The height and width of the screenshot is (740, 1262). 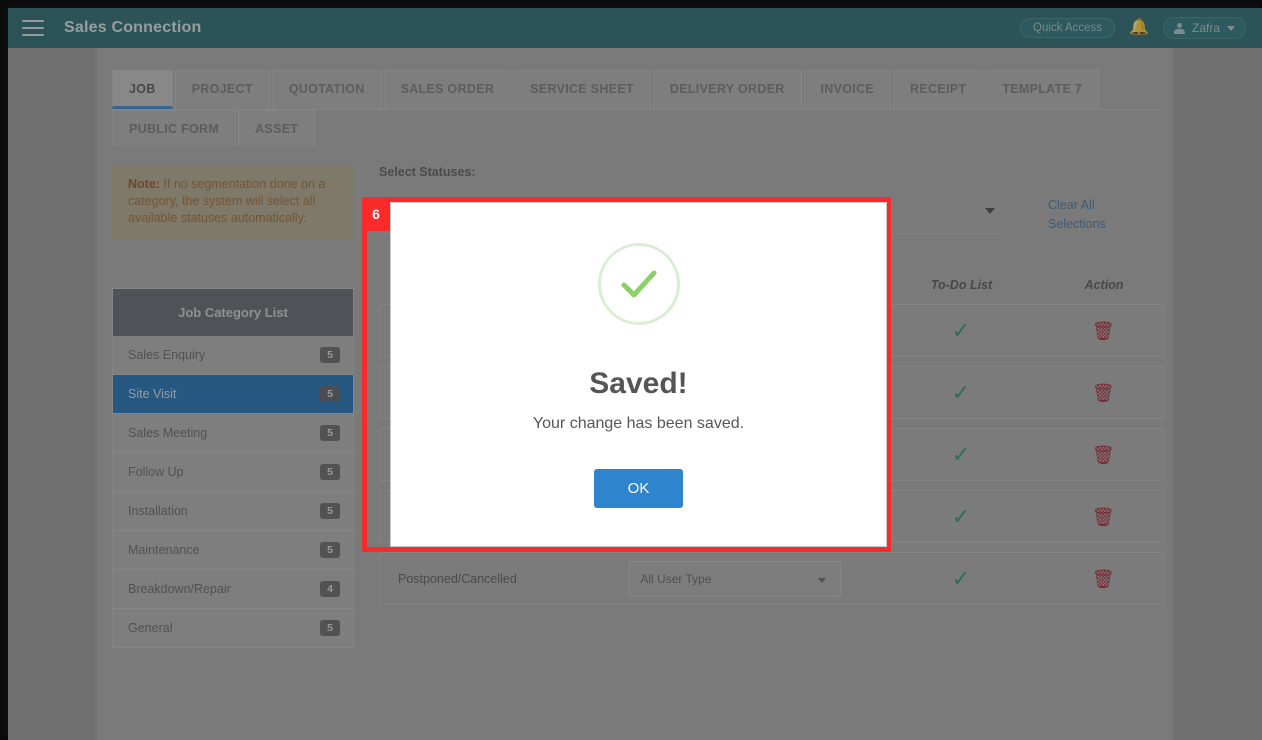 What do you see at coordinates (638, 383) in the screenshot?
I see `dialog-title: Saved!` at bounding box center [638, 383].